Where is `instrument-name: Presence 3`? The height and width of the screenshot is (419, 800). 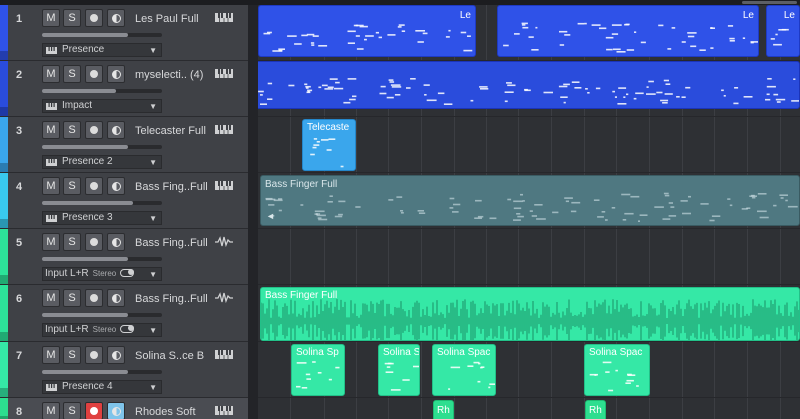
instrument-name: Presence 3 is located at coordinates (87, 217).